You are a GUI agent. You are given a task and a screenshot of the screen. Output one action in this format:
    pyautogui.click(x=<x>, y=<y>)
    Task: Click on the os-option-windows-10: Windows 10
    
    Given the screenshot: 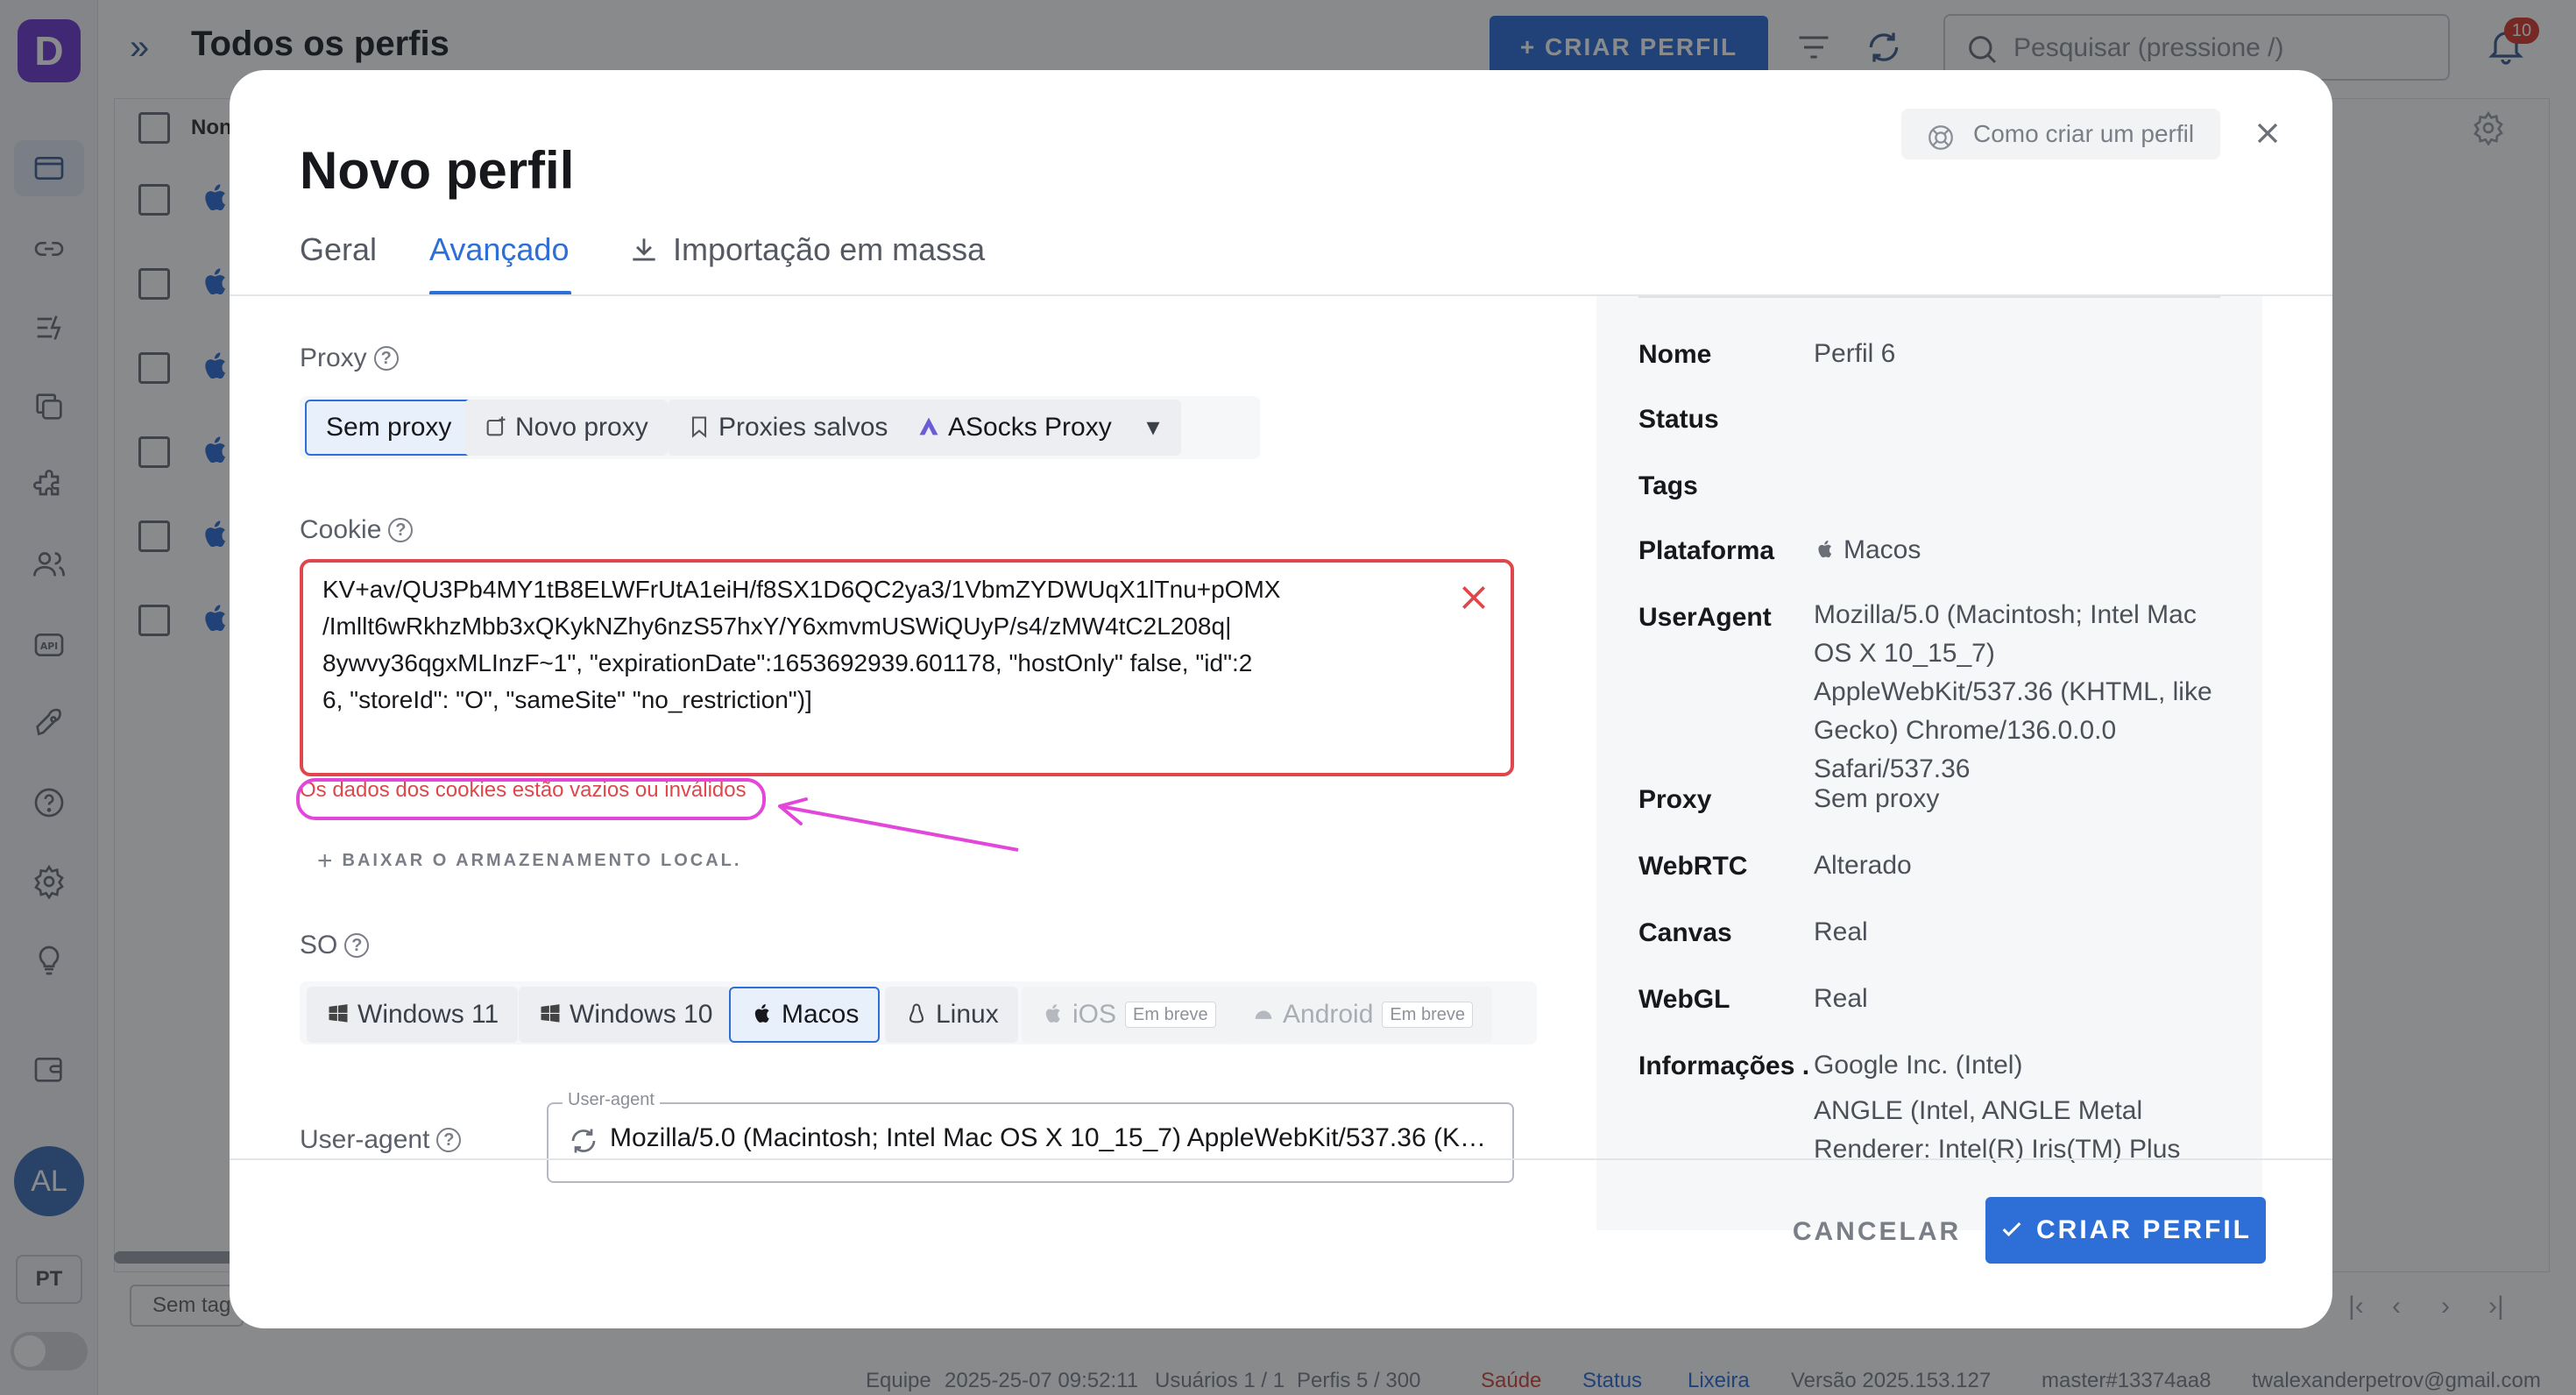 What is the action you would take?
    pyautogui.click(x=625, y=1015)
    